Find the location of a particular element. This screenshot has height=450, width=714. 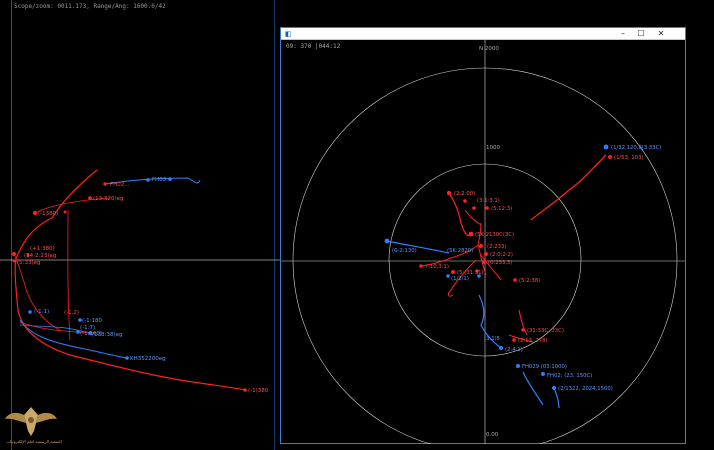

track-label: FH02: (23, 150C) is located at coordinates (569, 376).